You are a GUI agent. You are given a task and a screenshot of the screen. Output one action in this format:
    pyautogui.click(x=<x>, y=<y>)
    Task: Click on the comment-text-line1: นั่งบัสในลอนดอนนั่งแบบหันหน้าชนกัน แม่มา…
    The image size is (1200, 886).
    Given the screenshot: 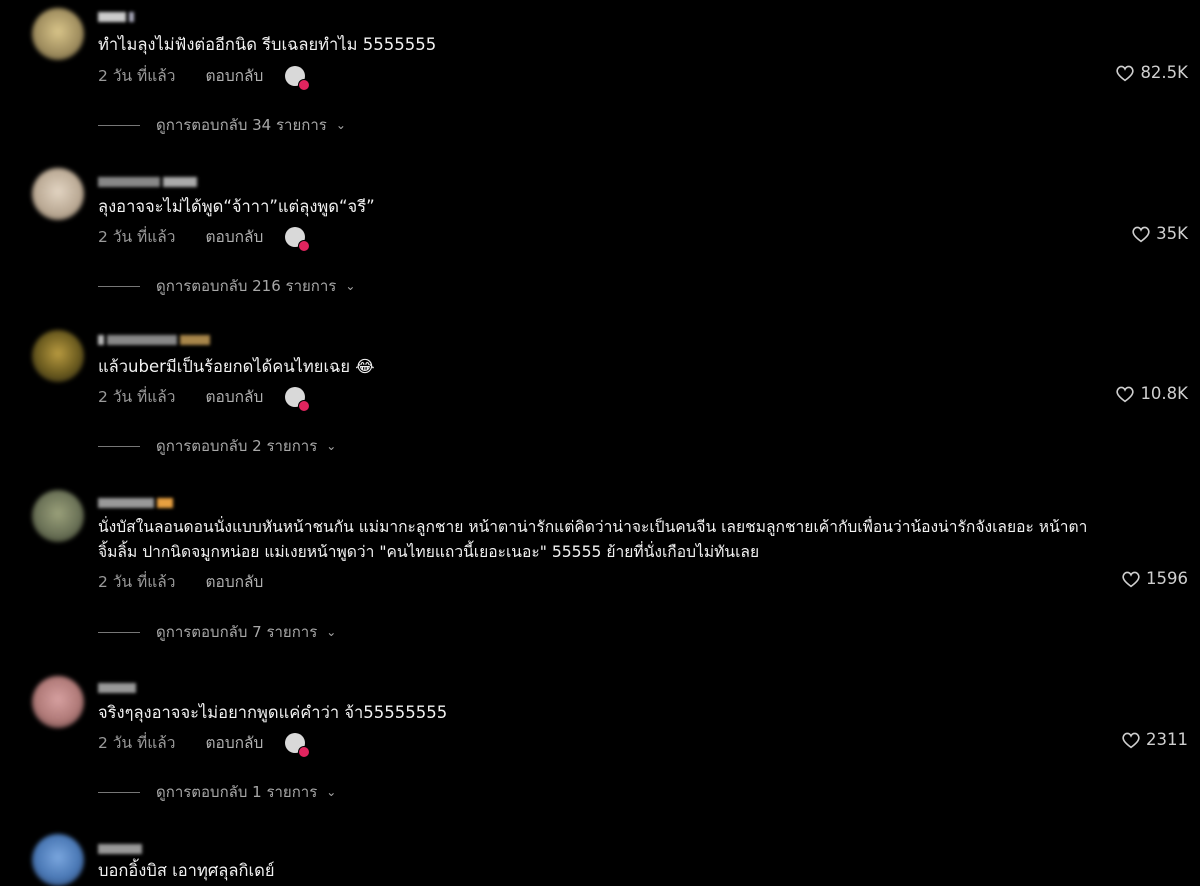 What is the action you would take?
    pyautogui.click(x=593, y=527)
    